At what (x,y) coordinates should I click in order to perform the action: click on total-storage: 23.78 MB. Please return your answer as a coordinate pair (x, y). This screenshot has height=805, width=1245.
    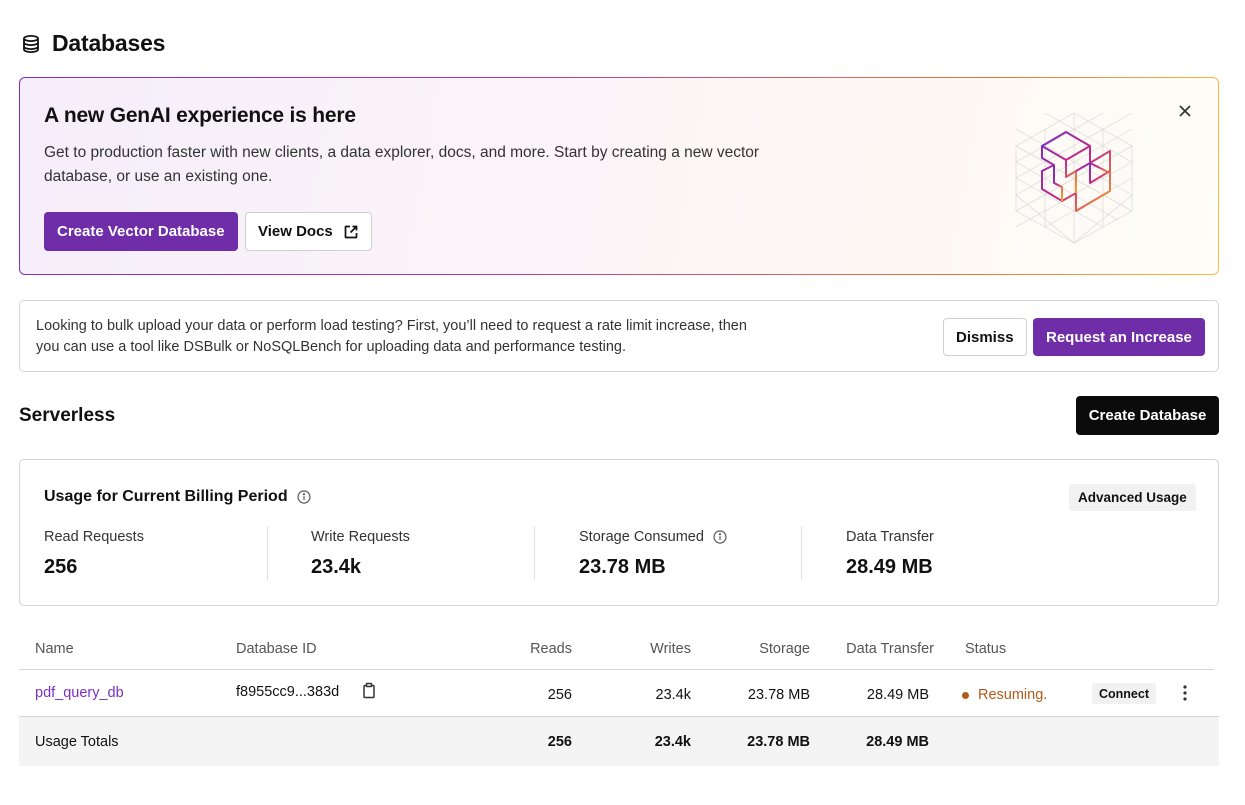
    Looking at the image, I should click on (778, 742).